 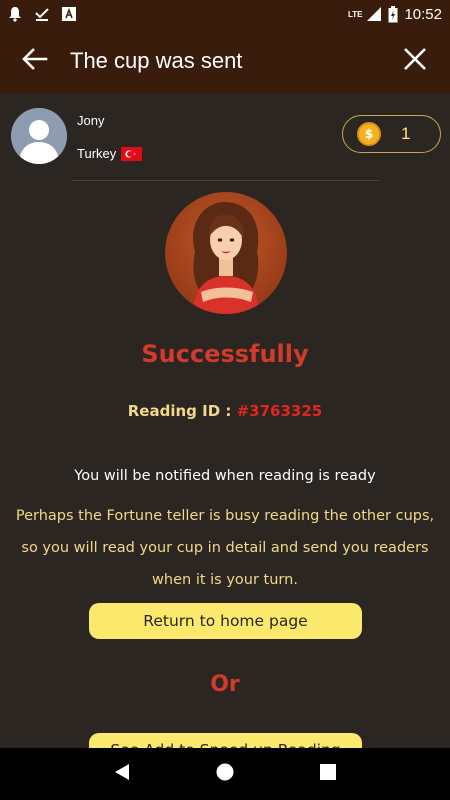 I want to click on user-avatar, so click(x=39, y=136).